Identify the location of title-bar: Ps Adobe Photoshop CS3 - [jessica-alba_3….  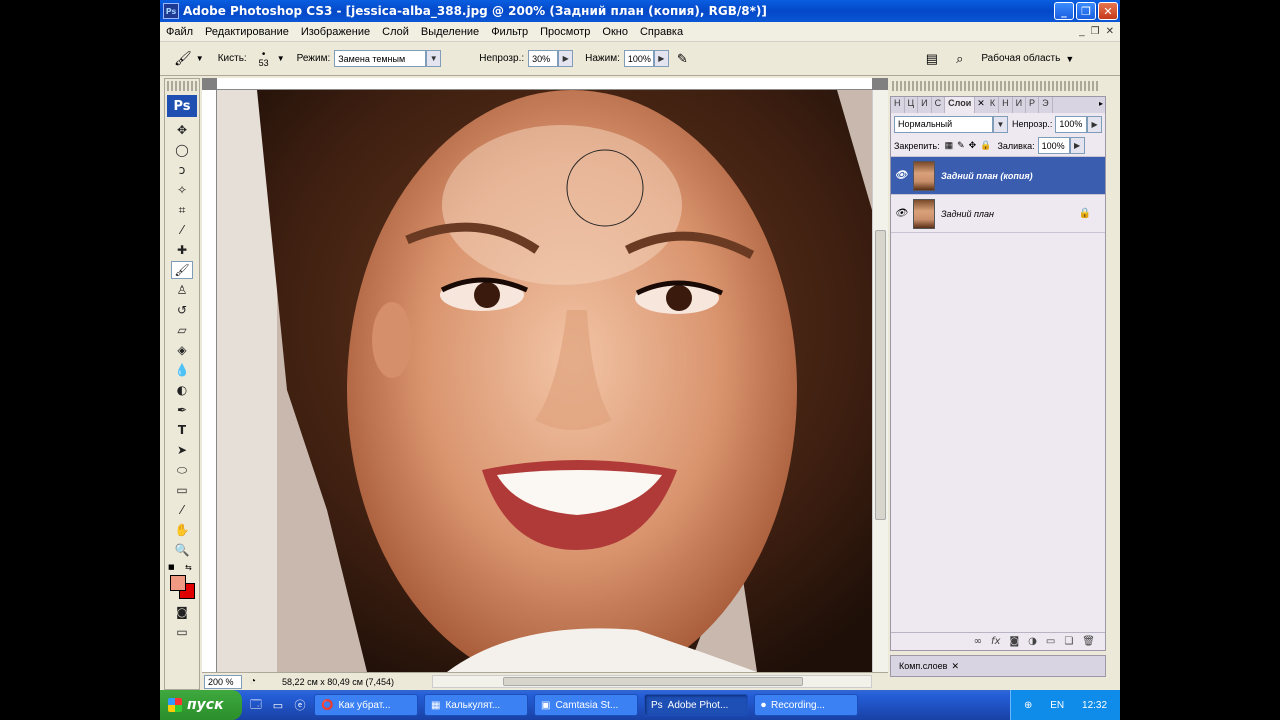
(640, 11).